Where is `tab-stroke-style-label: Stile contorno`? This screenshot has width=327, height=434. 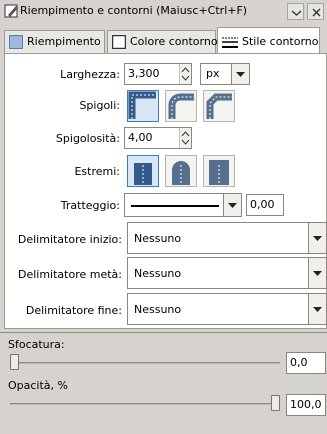
tab-stroke-style-label: Stile contorno is located at coordinates (280, 41).